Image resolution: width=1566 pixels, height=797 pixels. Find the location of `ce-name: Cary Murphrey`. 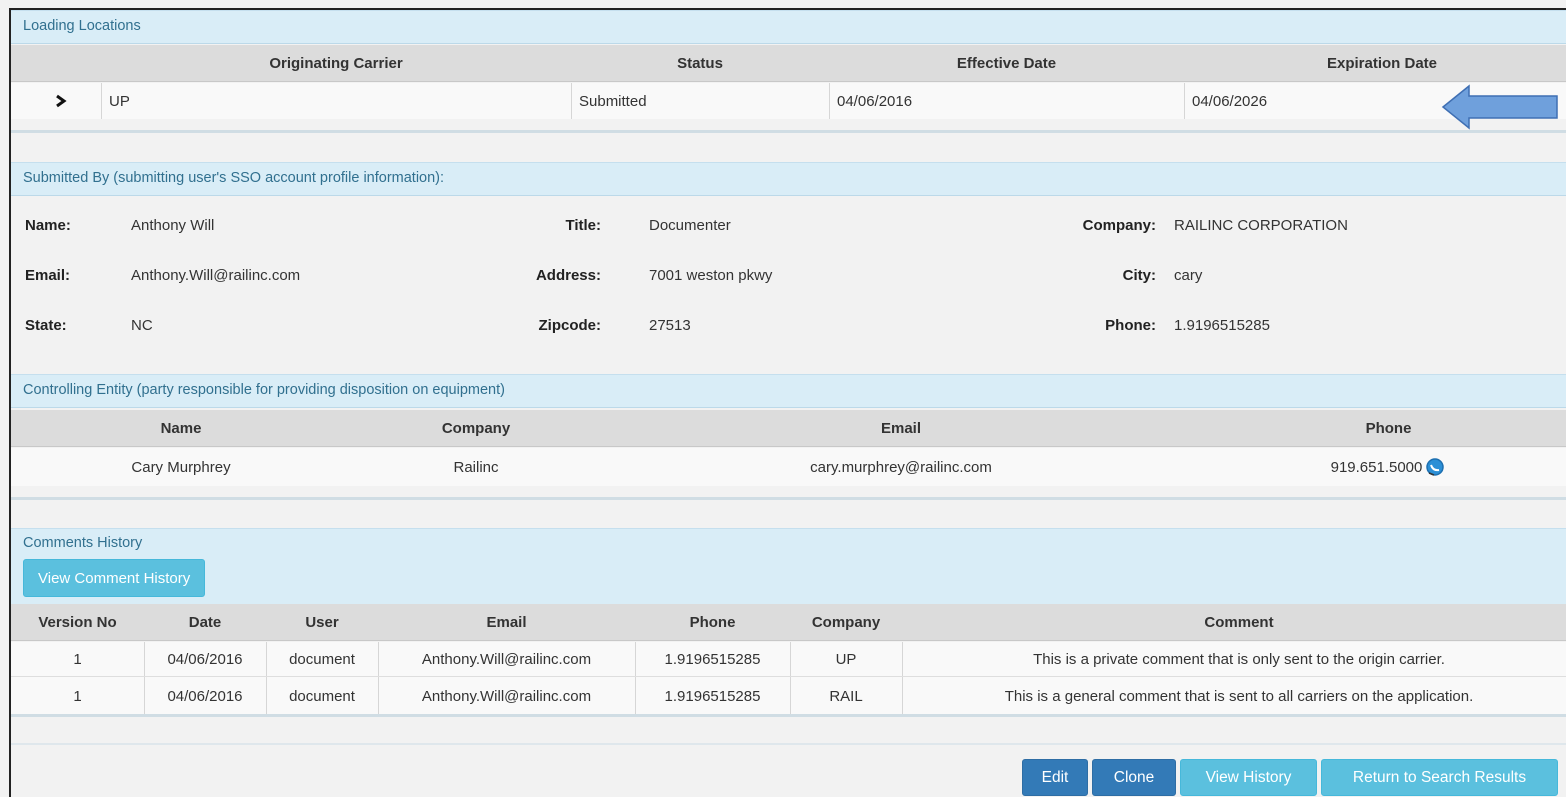

ce-name: Cary Murphrey is located at coordinates (181, 467).